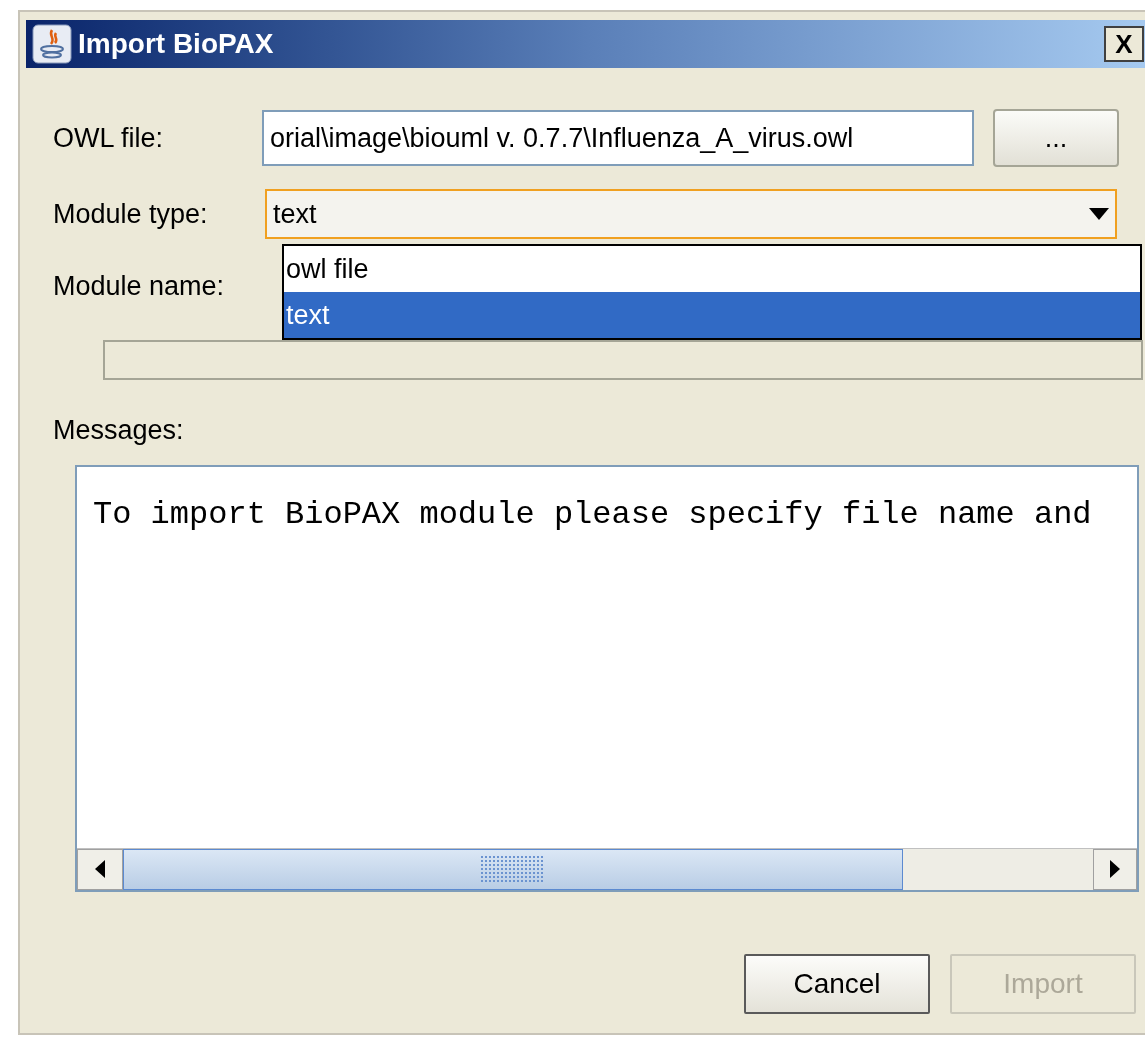 Image resolution: width=1145 pixels, height=1050 pixels. What do you see at coordinates (119, 430) in the screenshot?
I see `messages-label: Messages:` at bounding box center [119, 430].